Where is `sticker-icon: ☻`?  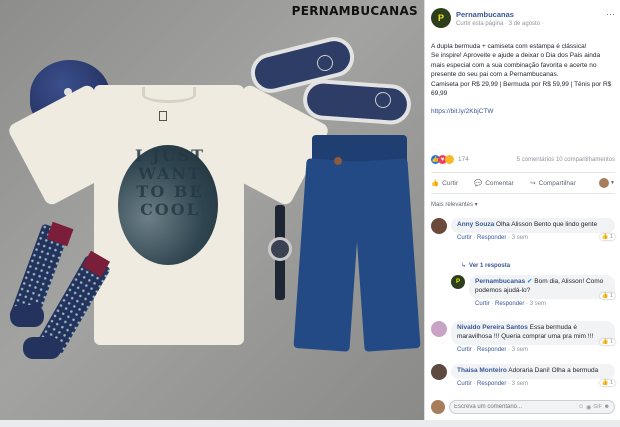
sticker-icon: ☻ is located at coordinates (607, 407).